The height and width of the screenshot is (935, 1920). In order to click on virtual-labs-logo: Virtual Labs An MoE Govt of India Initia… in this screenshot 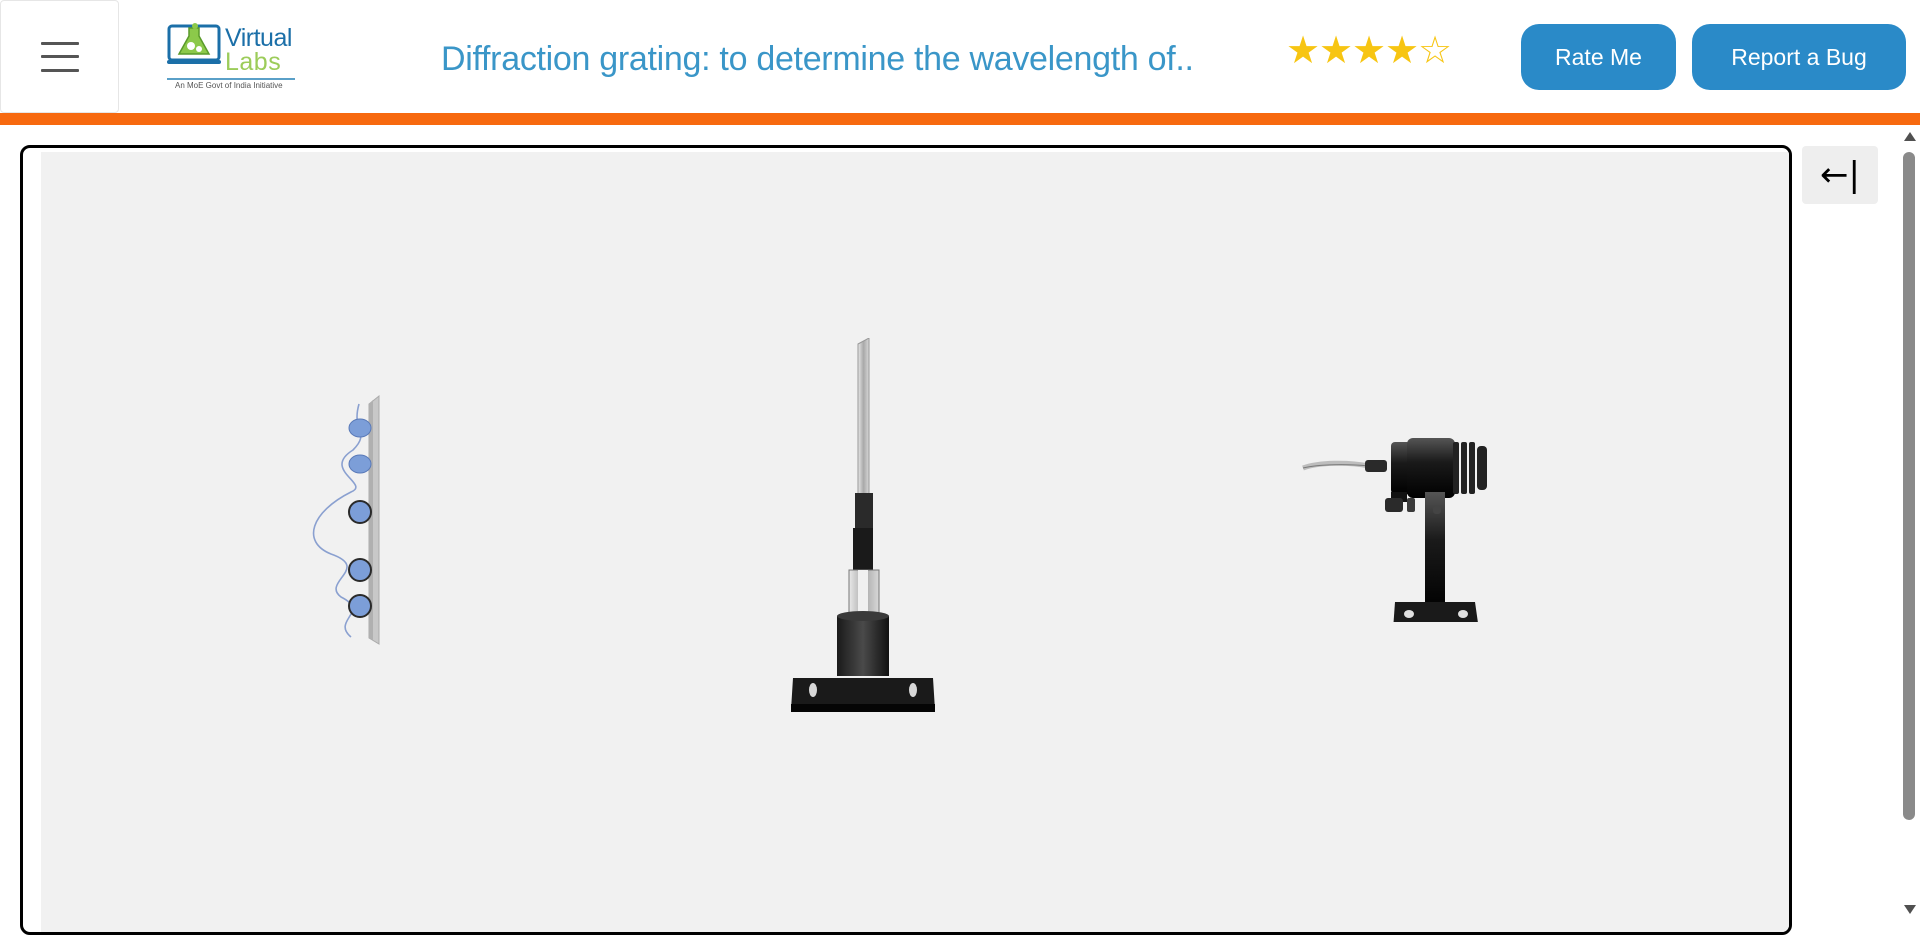, I will do `click(231, 56)`.